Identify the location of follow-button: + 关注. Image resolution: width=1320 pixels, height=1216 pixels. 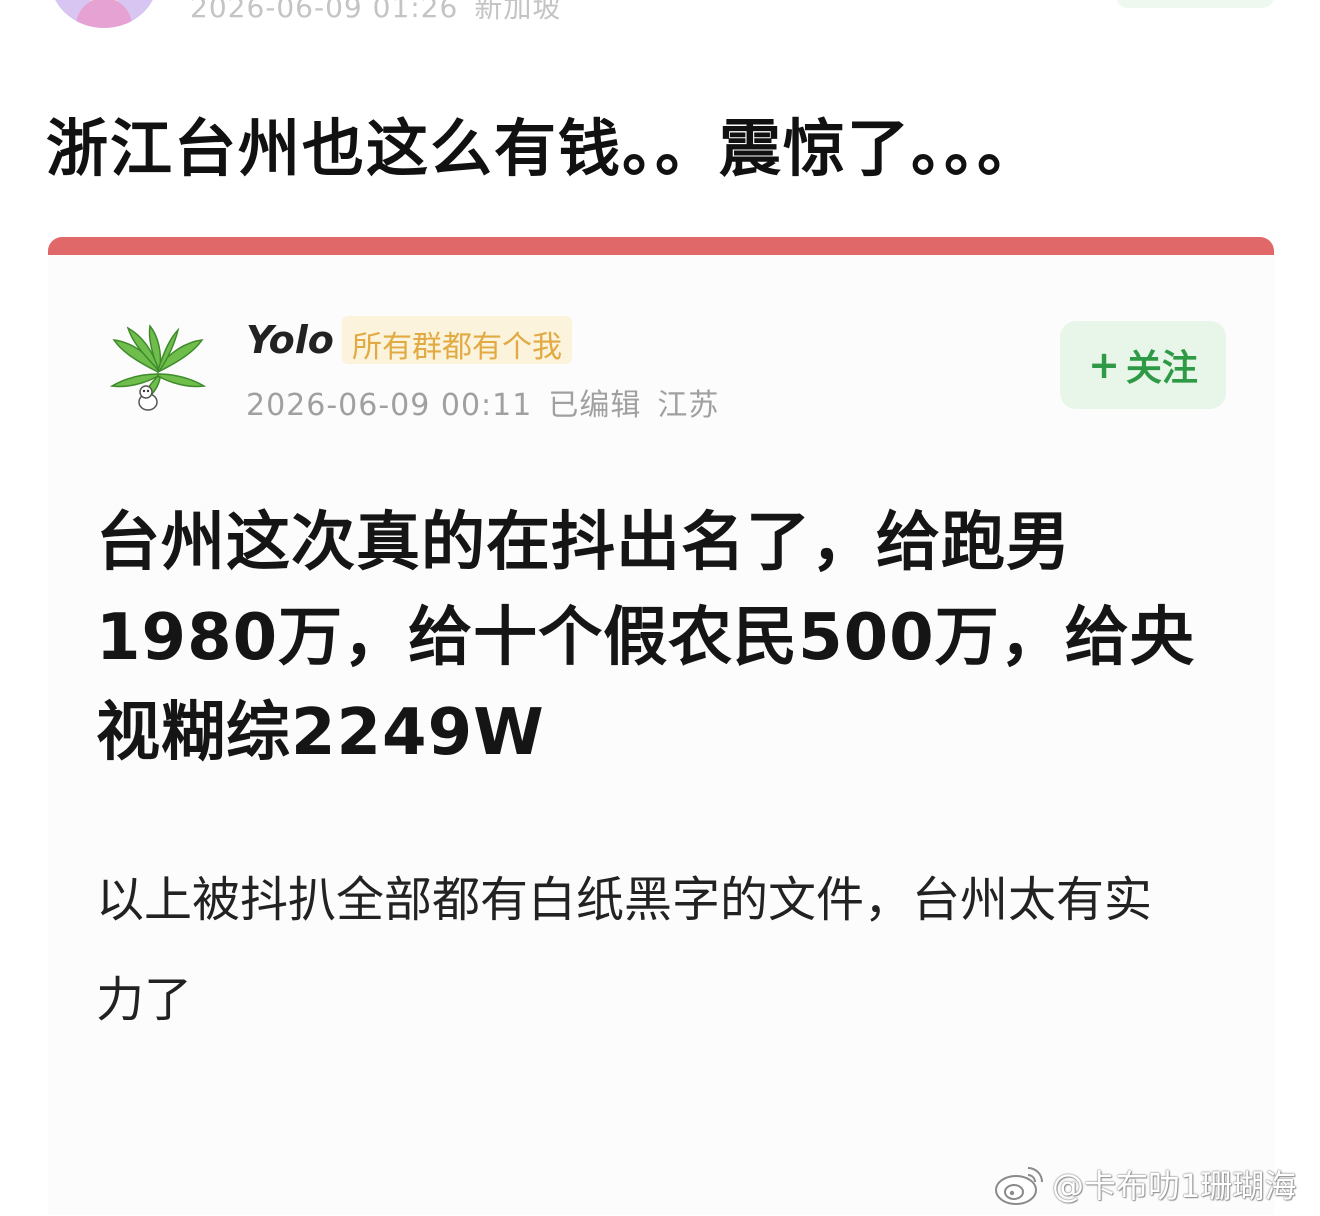
(1143, 365).